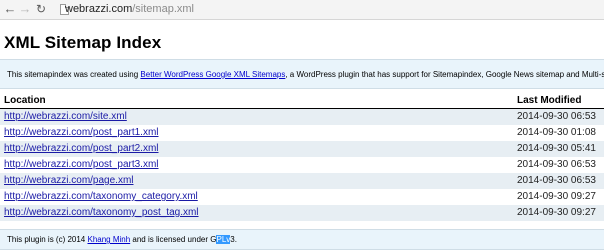  I want to click on sitemap-link: http://webrazzi.com/site.xml, so click(65, 116).